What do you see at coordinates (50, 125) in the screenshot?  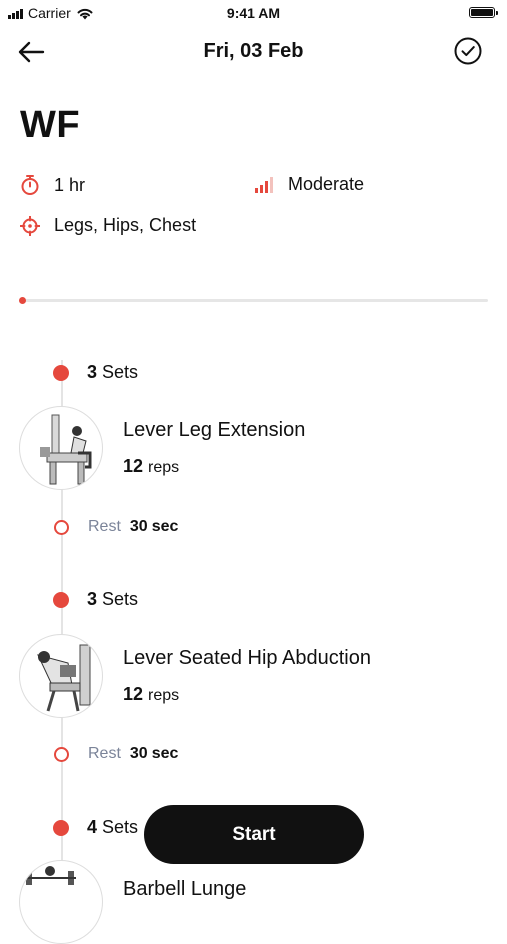 I see `workout-title: WF` at bounding box center [50, 125].